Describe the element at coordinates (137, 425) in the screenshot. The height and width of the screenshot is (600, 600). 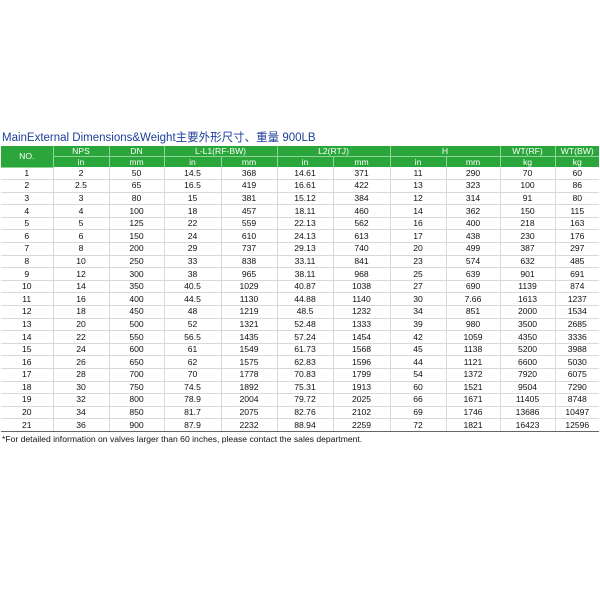
I see `table-cell: 900` at that location.